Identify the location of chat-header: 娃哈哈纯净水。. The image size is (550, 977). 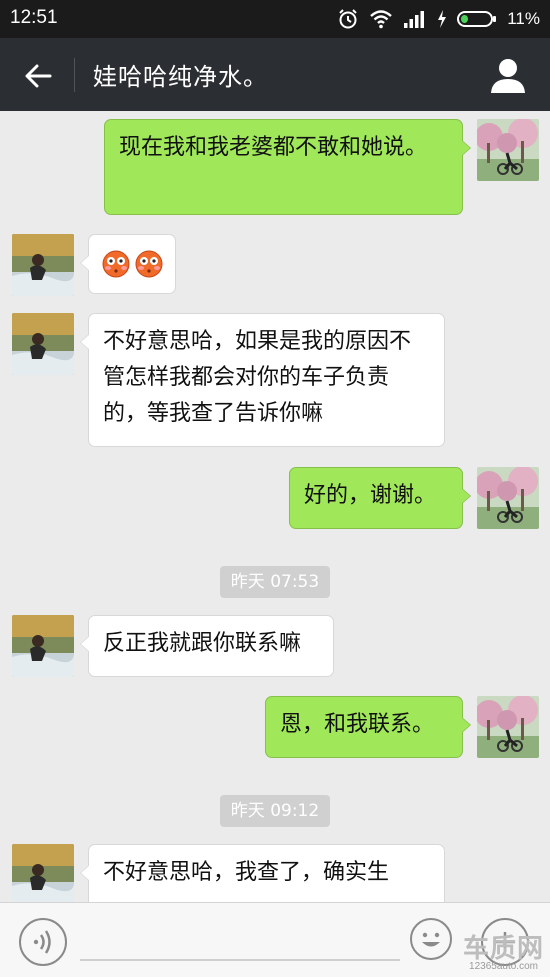
(275, 74).